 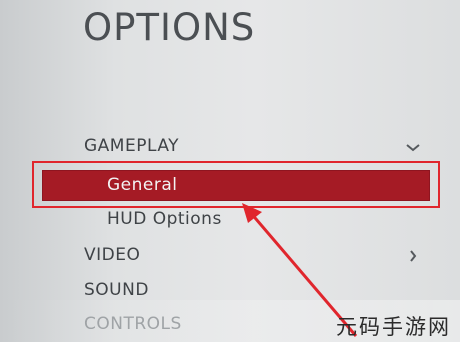 What do you see at coordinates (300, 270) in the screenshot?
I see `annotation-arrow-icon` at bounding box center [300, 270].